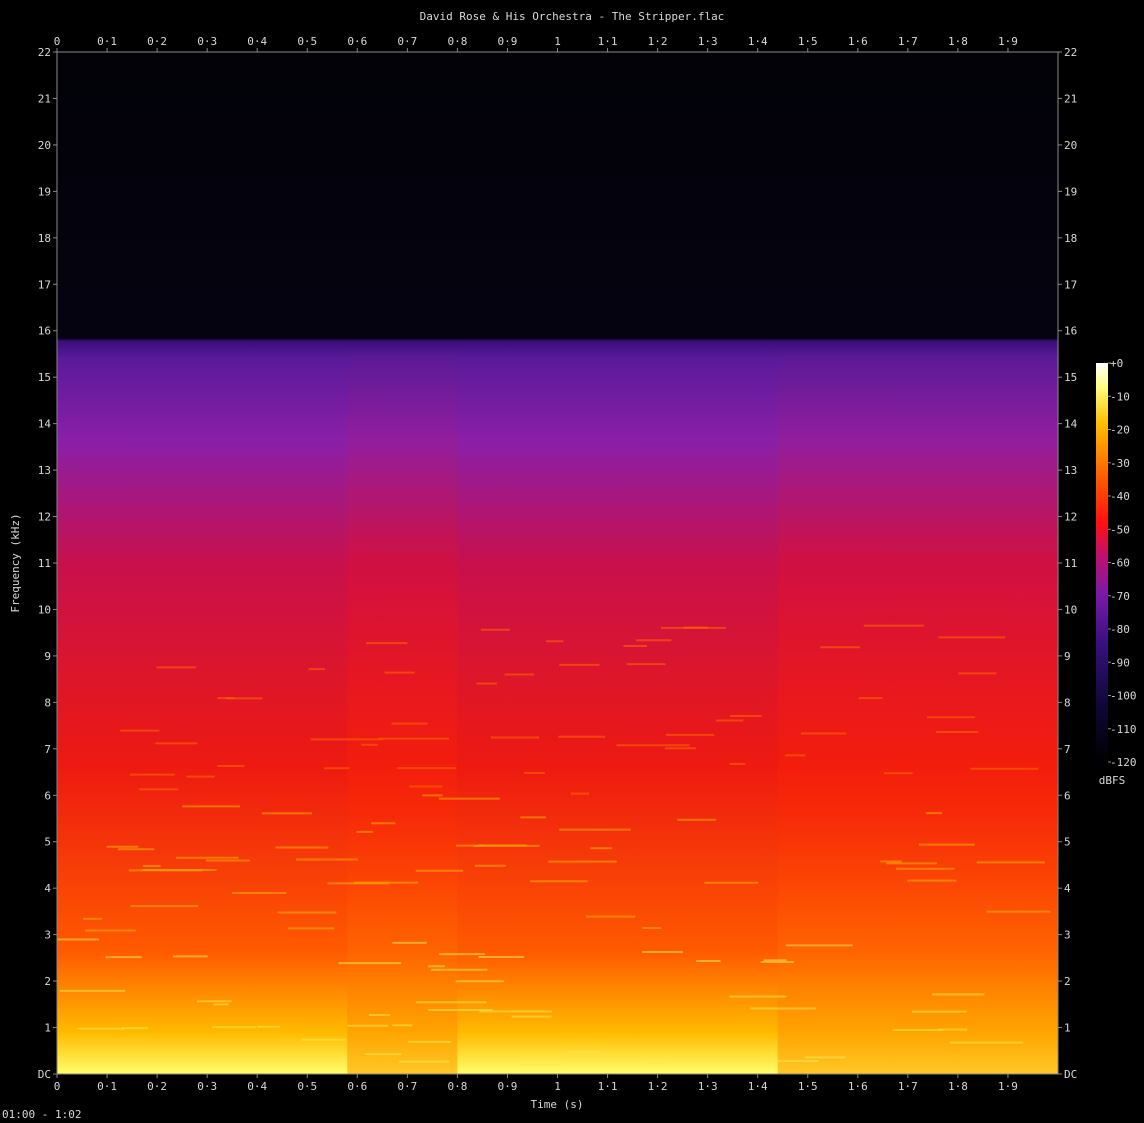  Describe the element at coordinates (1070, 52) in the screenshot. I see `y-tick-label-right: 22` at that location.